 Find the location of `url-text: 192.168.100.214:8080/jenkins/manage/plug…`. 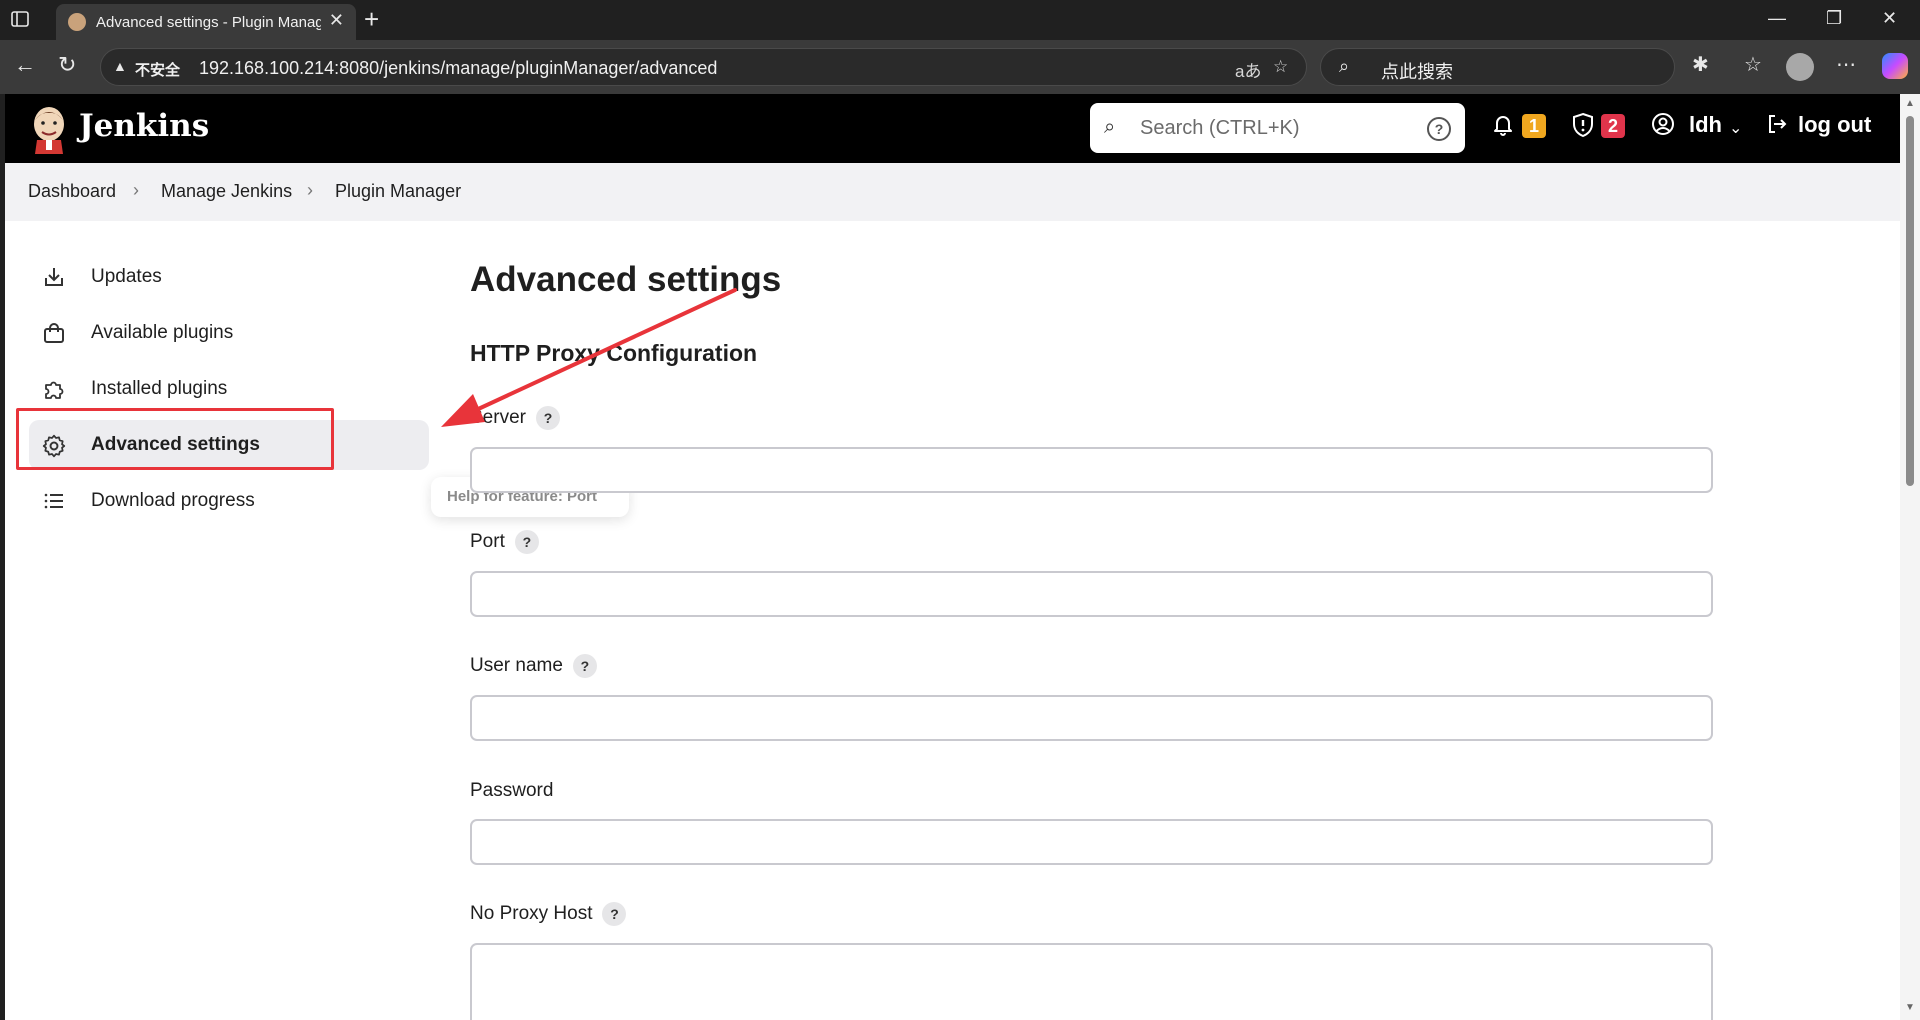

url-text: 192.168.100.214:8080/jenkins/manage/plug… is located at coordinates (458, 68).